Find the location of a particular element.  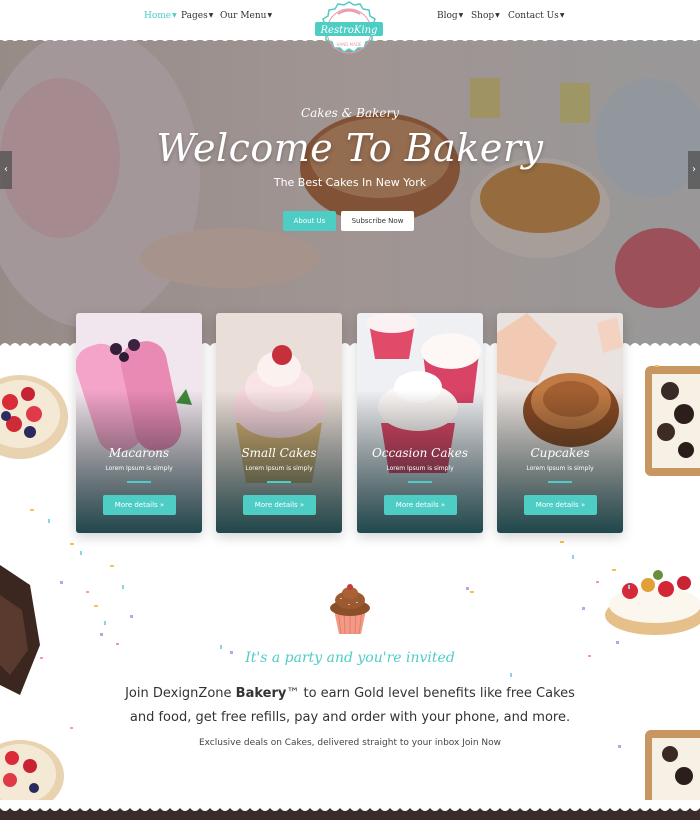

chevron-left-icon: ‹ is located at coordinates (6, 170).